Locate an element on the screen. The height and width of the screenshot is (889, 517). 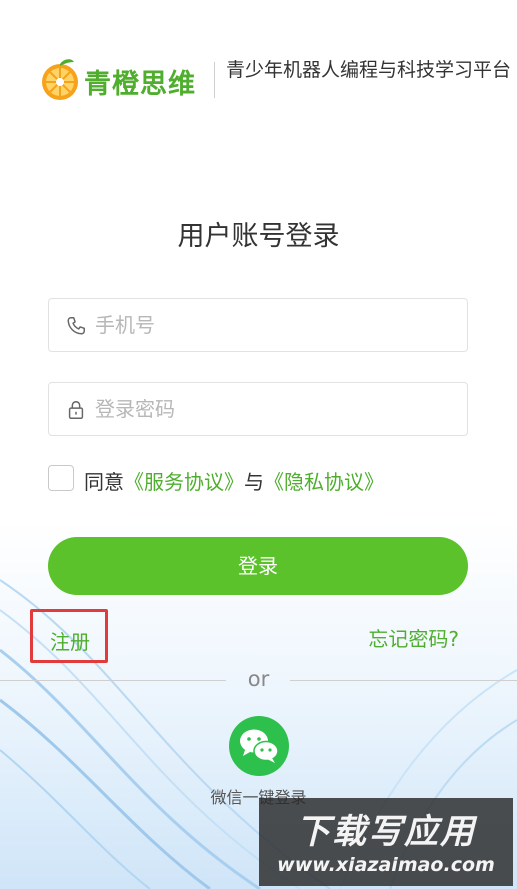
service-agreement-link: 《服务协议》 is located at coordinates (184, 482).